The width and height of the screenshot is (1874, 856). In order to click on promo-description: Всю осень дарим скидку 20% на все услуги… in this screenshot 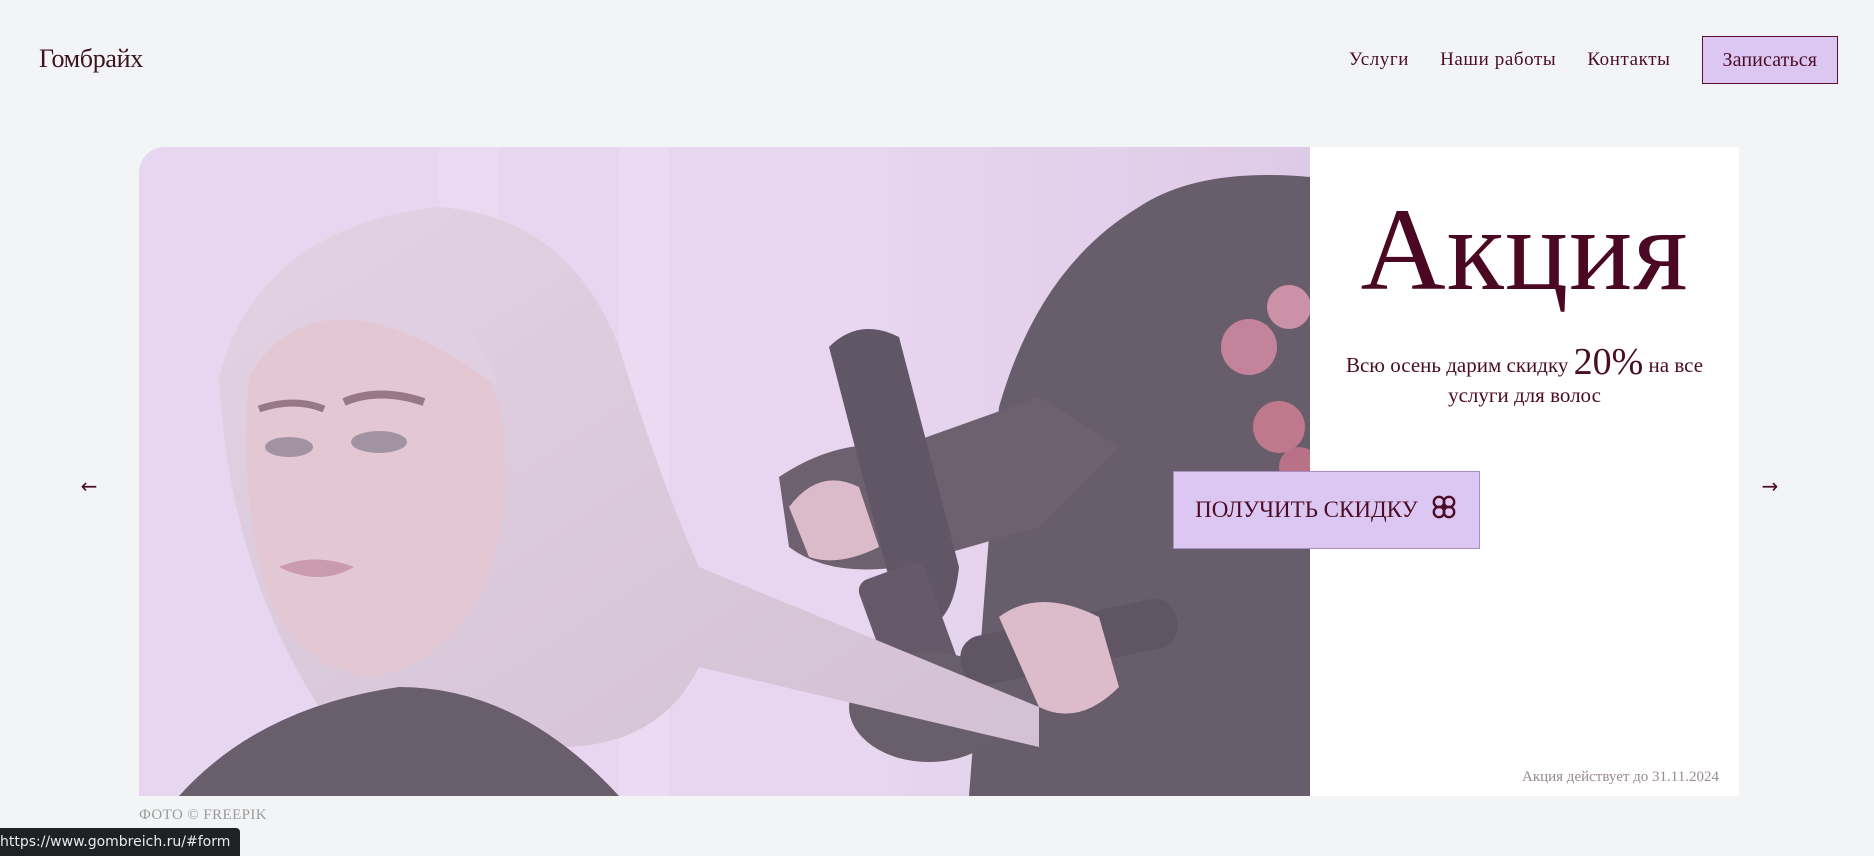, I will do `click(1524, 376)`.